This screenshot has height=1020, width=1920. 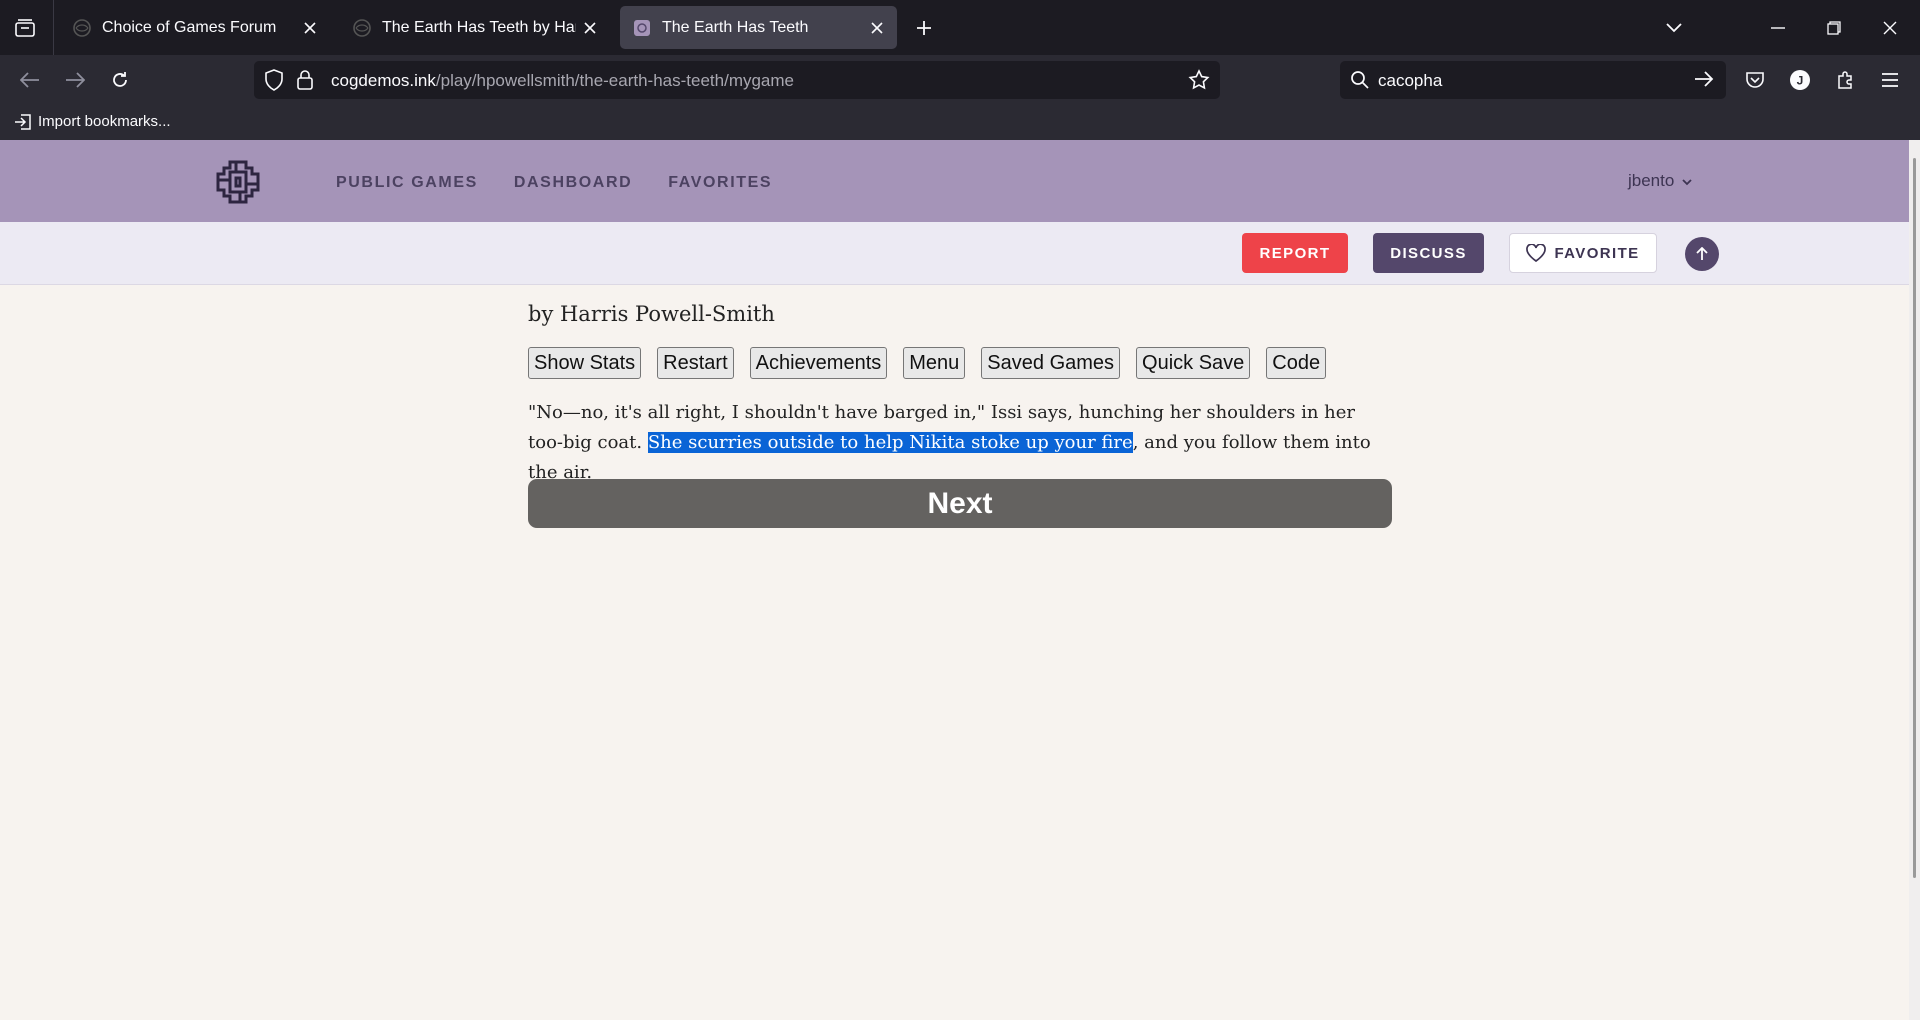 I want to click on forum-favicon-icon, so click(x=82, y=28).